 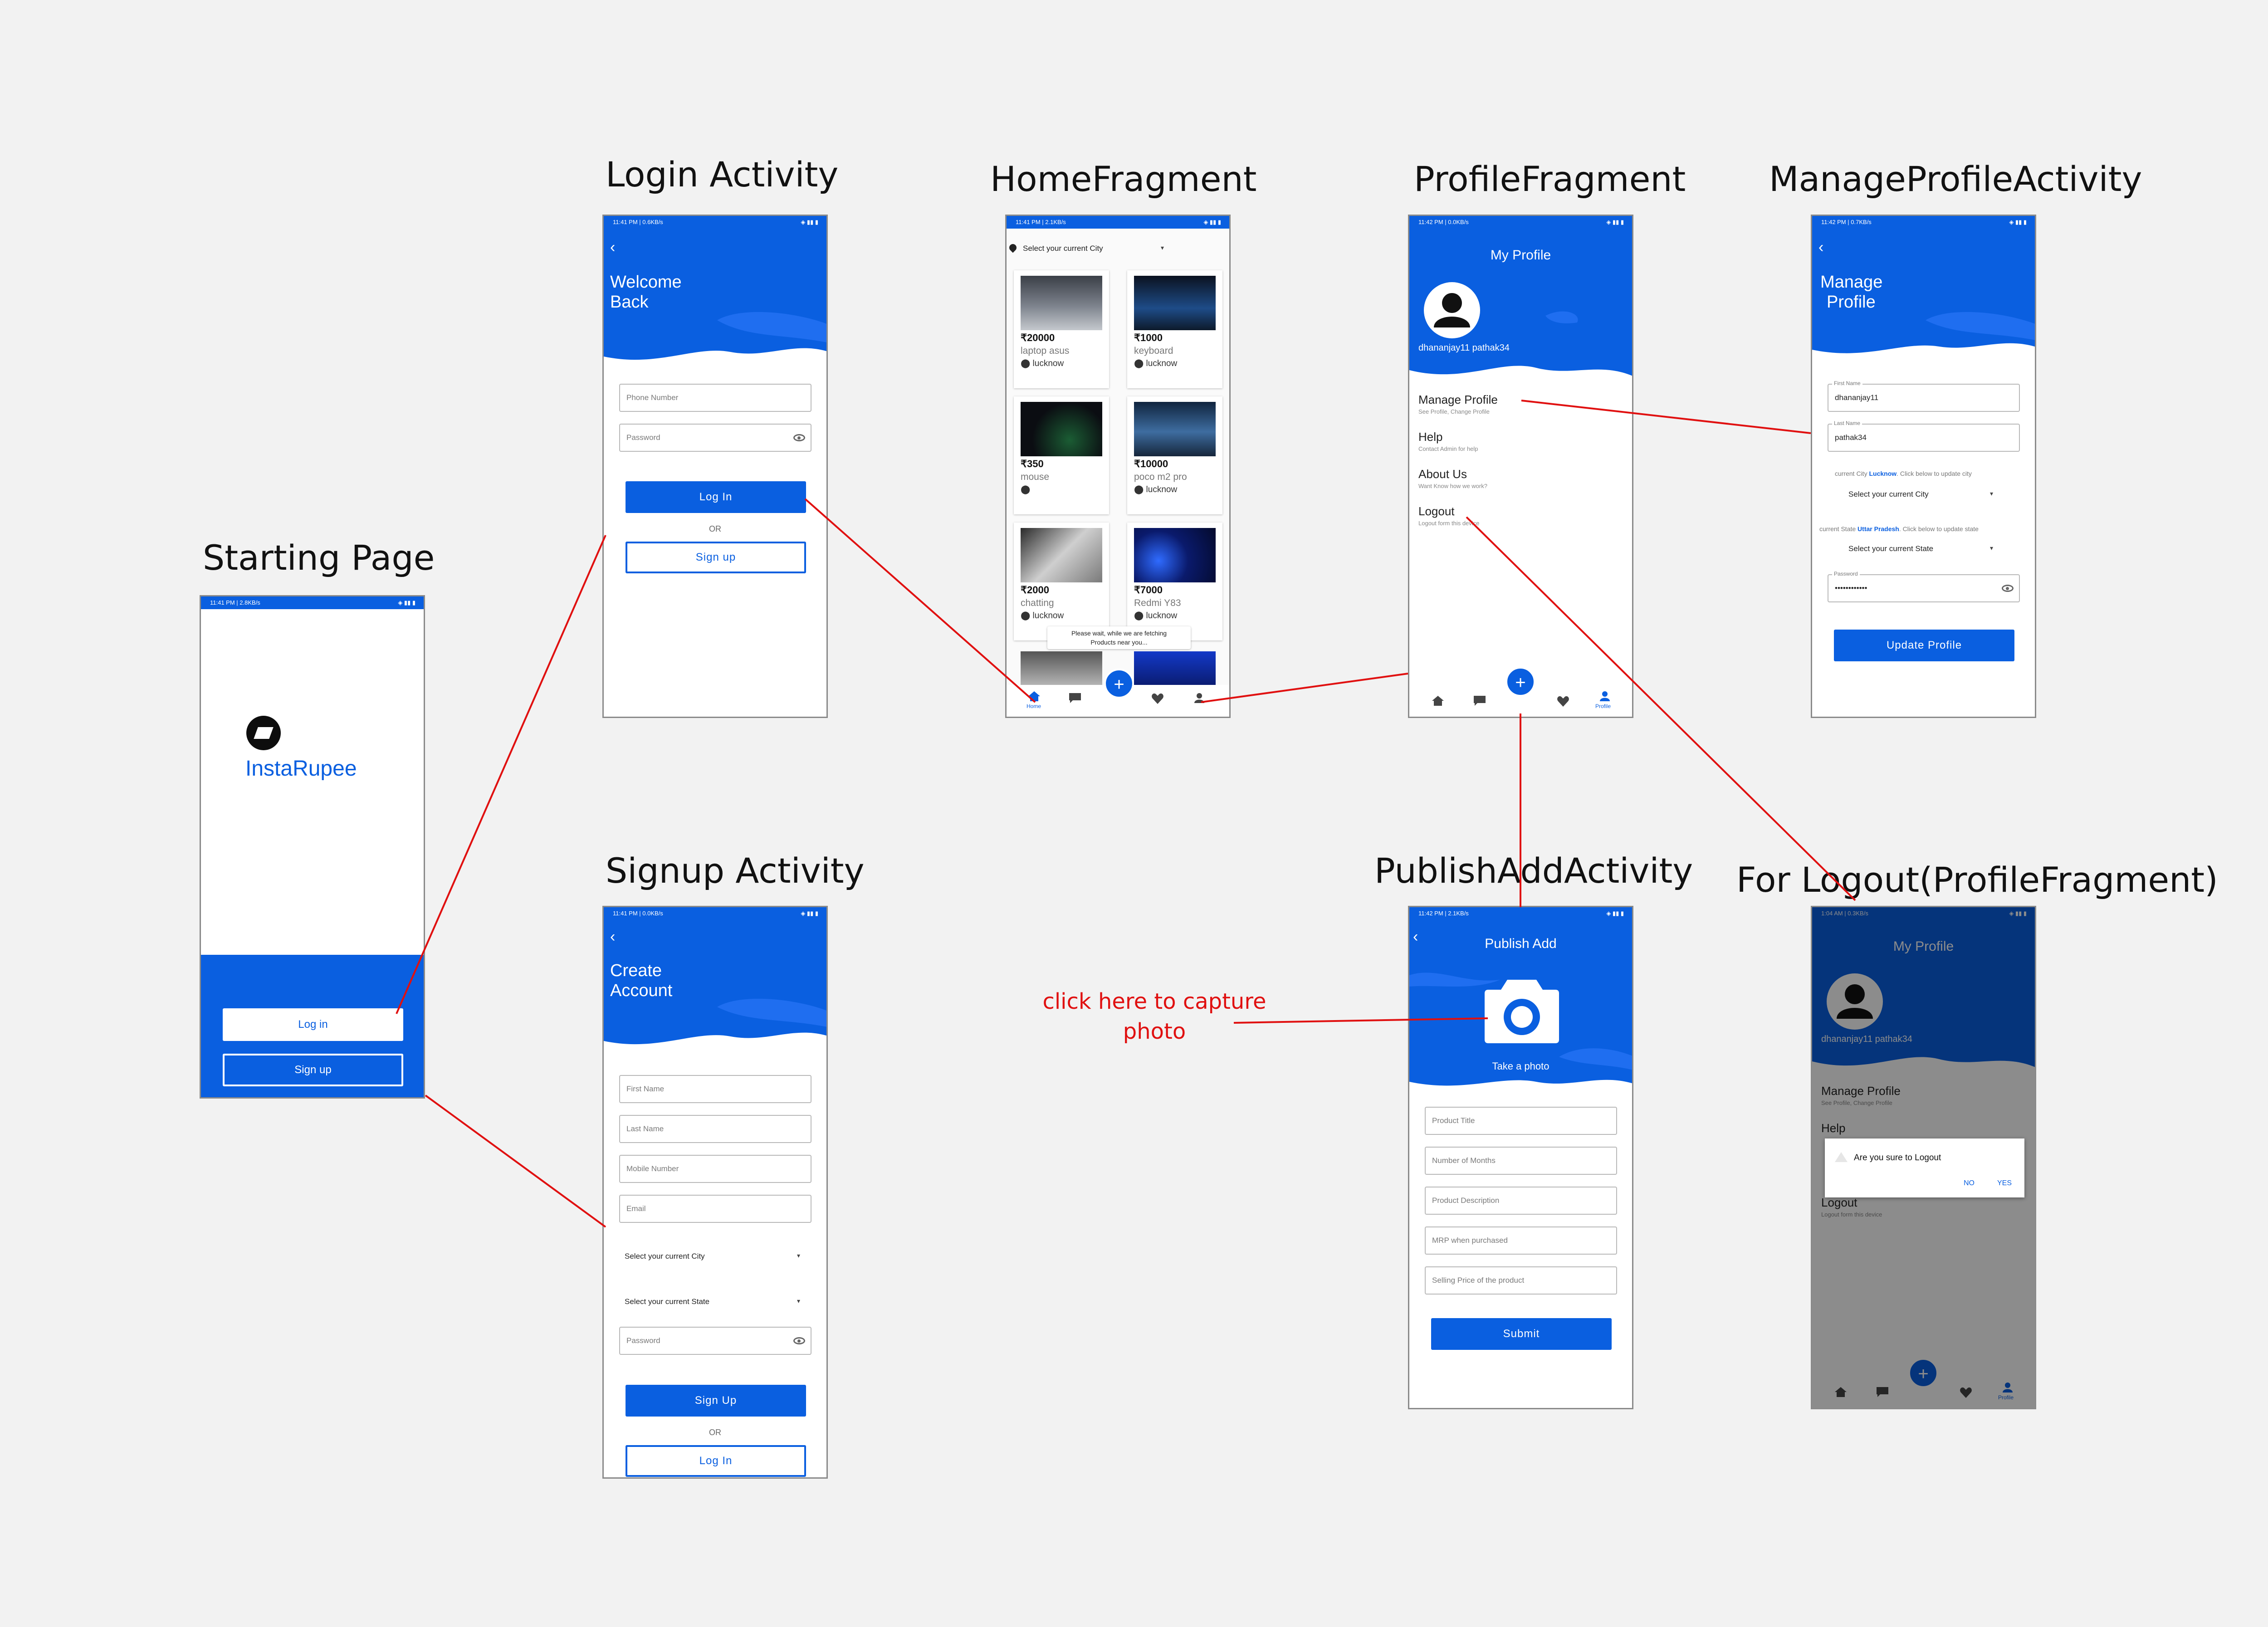 I want to click on label-publish-add-activity: PublishAddActivity, so click(x=1533, y=870).